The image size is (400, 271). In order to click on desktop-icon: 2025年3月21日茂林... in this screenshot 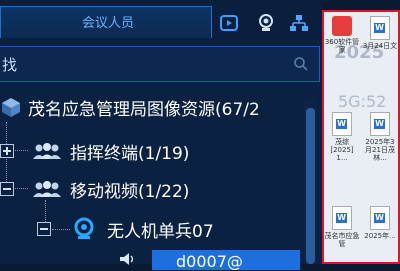, I will do `click(380, 137)`.